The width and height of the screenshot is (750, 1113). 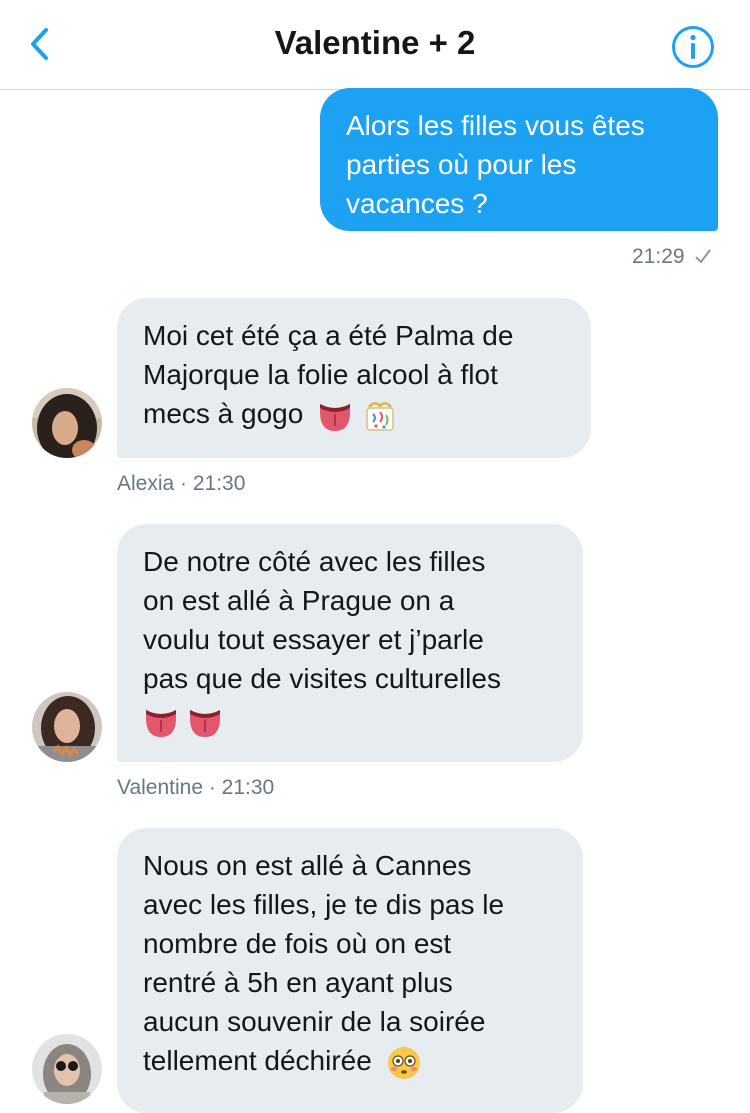 What do you see at coordinates (196, 787) in the screenshot?
I see `message-meta: Valentine · 21:30` at bounding box center [196, 787].